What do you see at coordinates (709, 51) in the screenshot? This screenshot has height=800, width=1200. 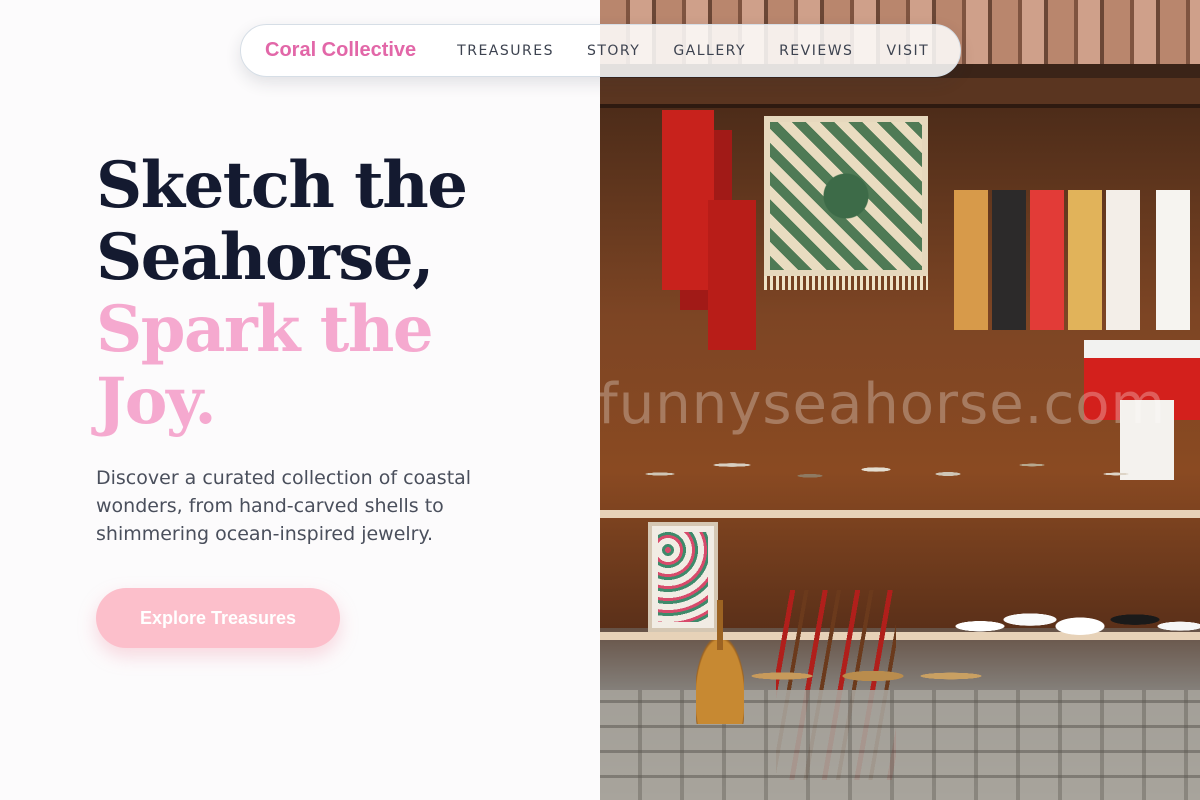 I see `nav-item-gallery: GALLERY` at bounding box center [709, 51].